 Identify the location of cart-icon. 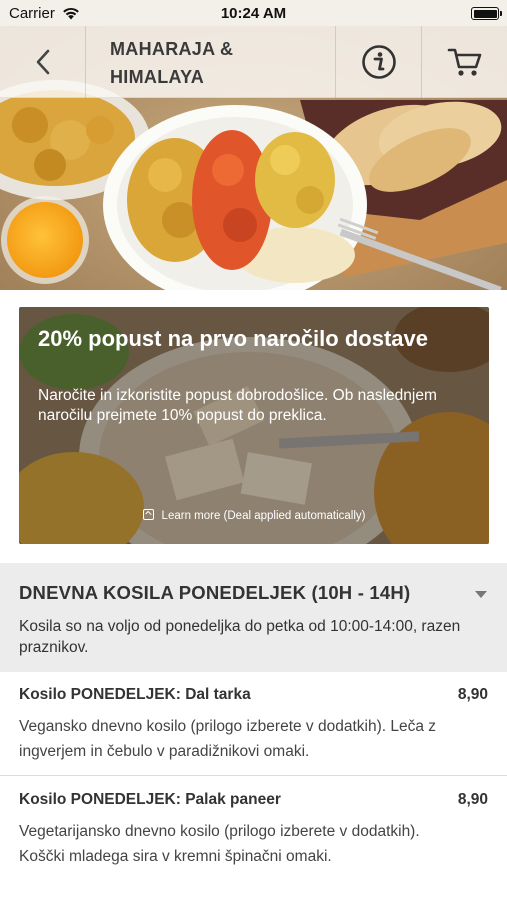
(464, 62).